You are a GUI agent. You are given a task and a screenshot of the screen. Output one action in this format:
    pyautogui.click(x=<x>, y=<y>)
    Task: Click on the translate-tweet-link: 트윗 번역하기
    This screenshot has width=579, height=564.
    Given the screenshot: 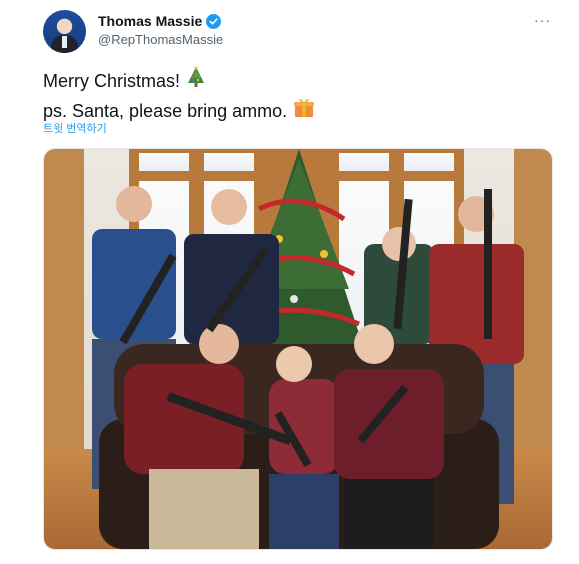 What is the action you would take?
    pyautogui.click(x=75, y=128)
    